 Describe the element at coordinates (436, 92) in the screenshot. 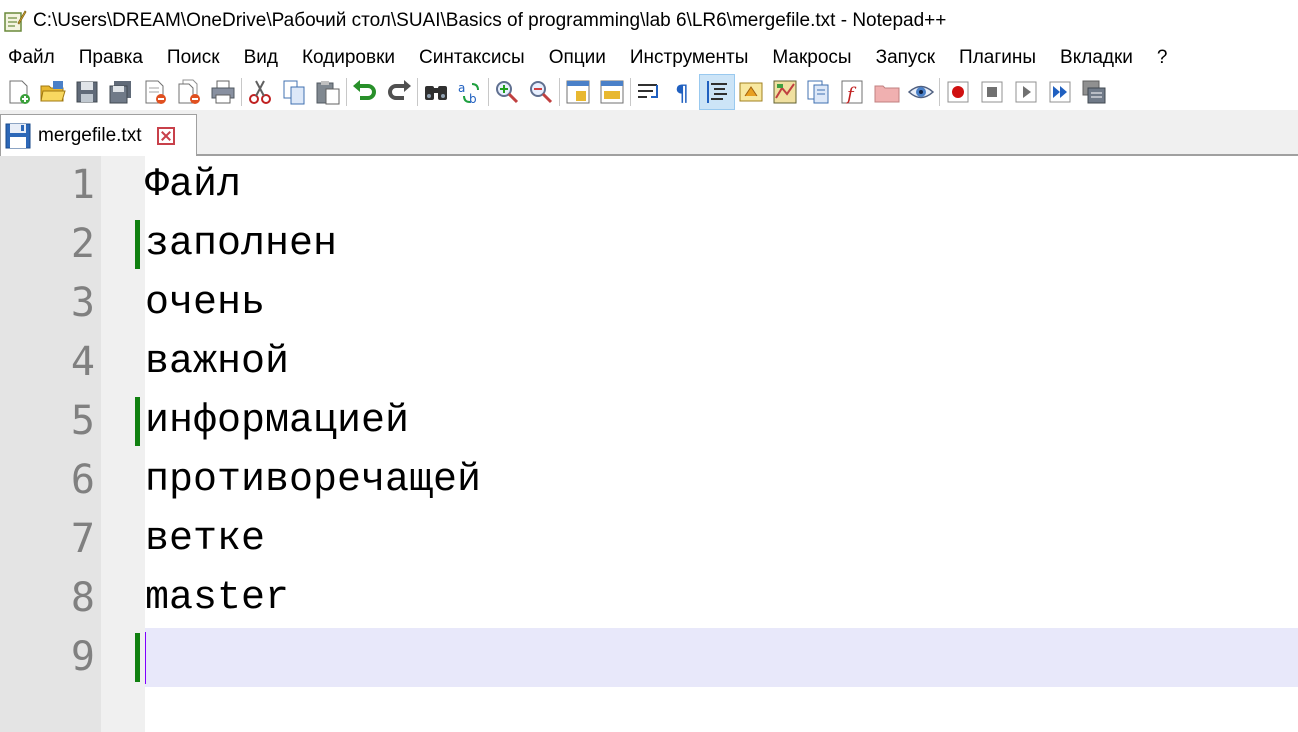

I see `find-icon` at that location.